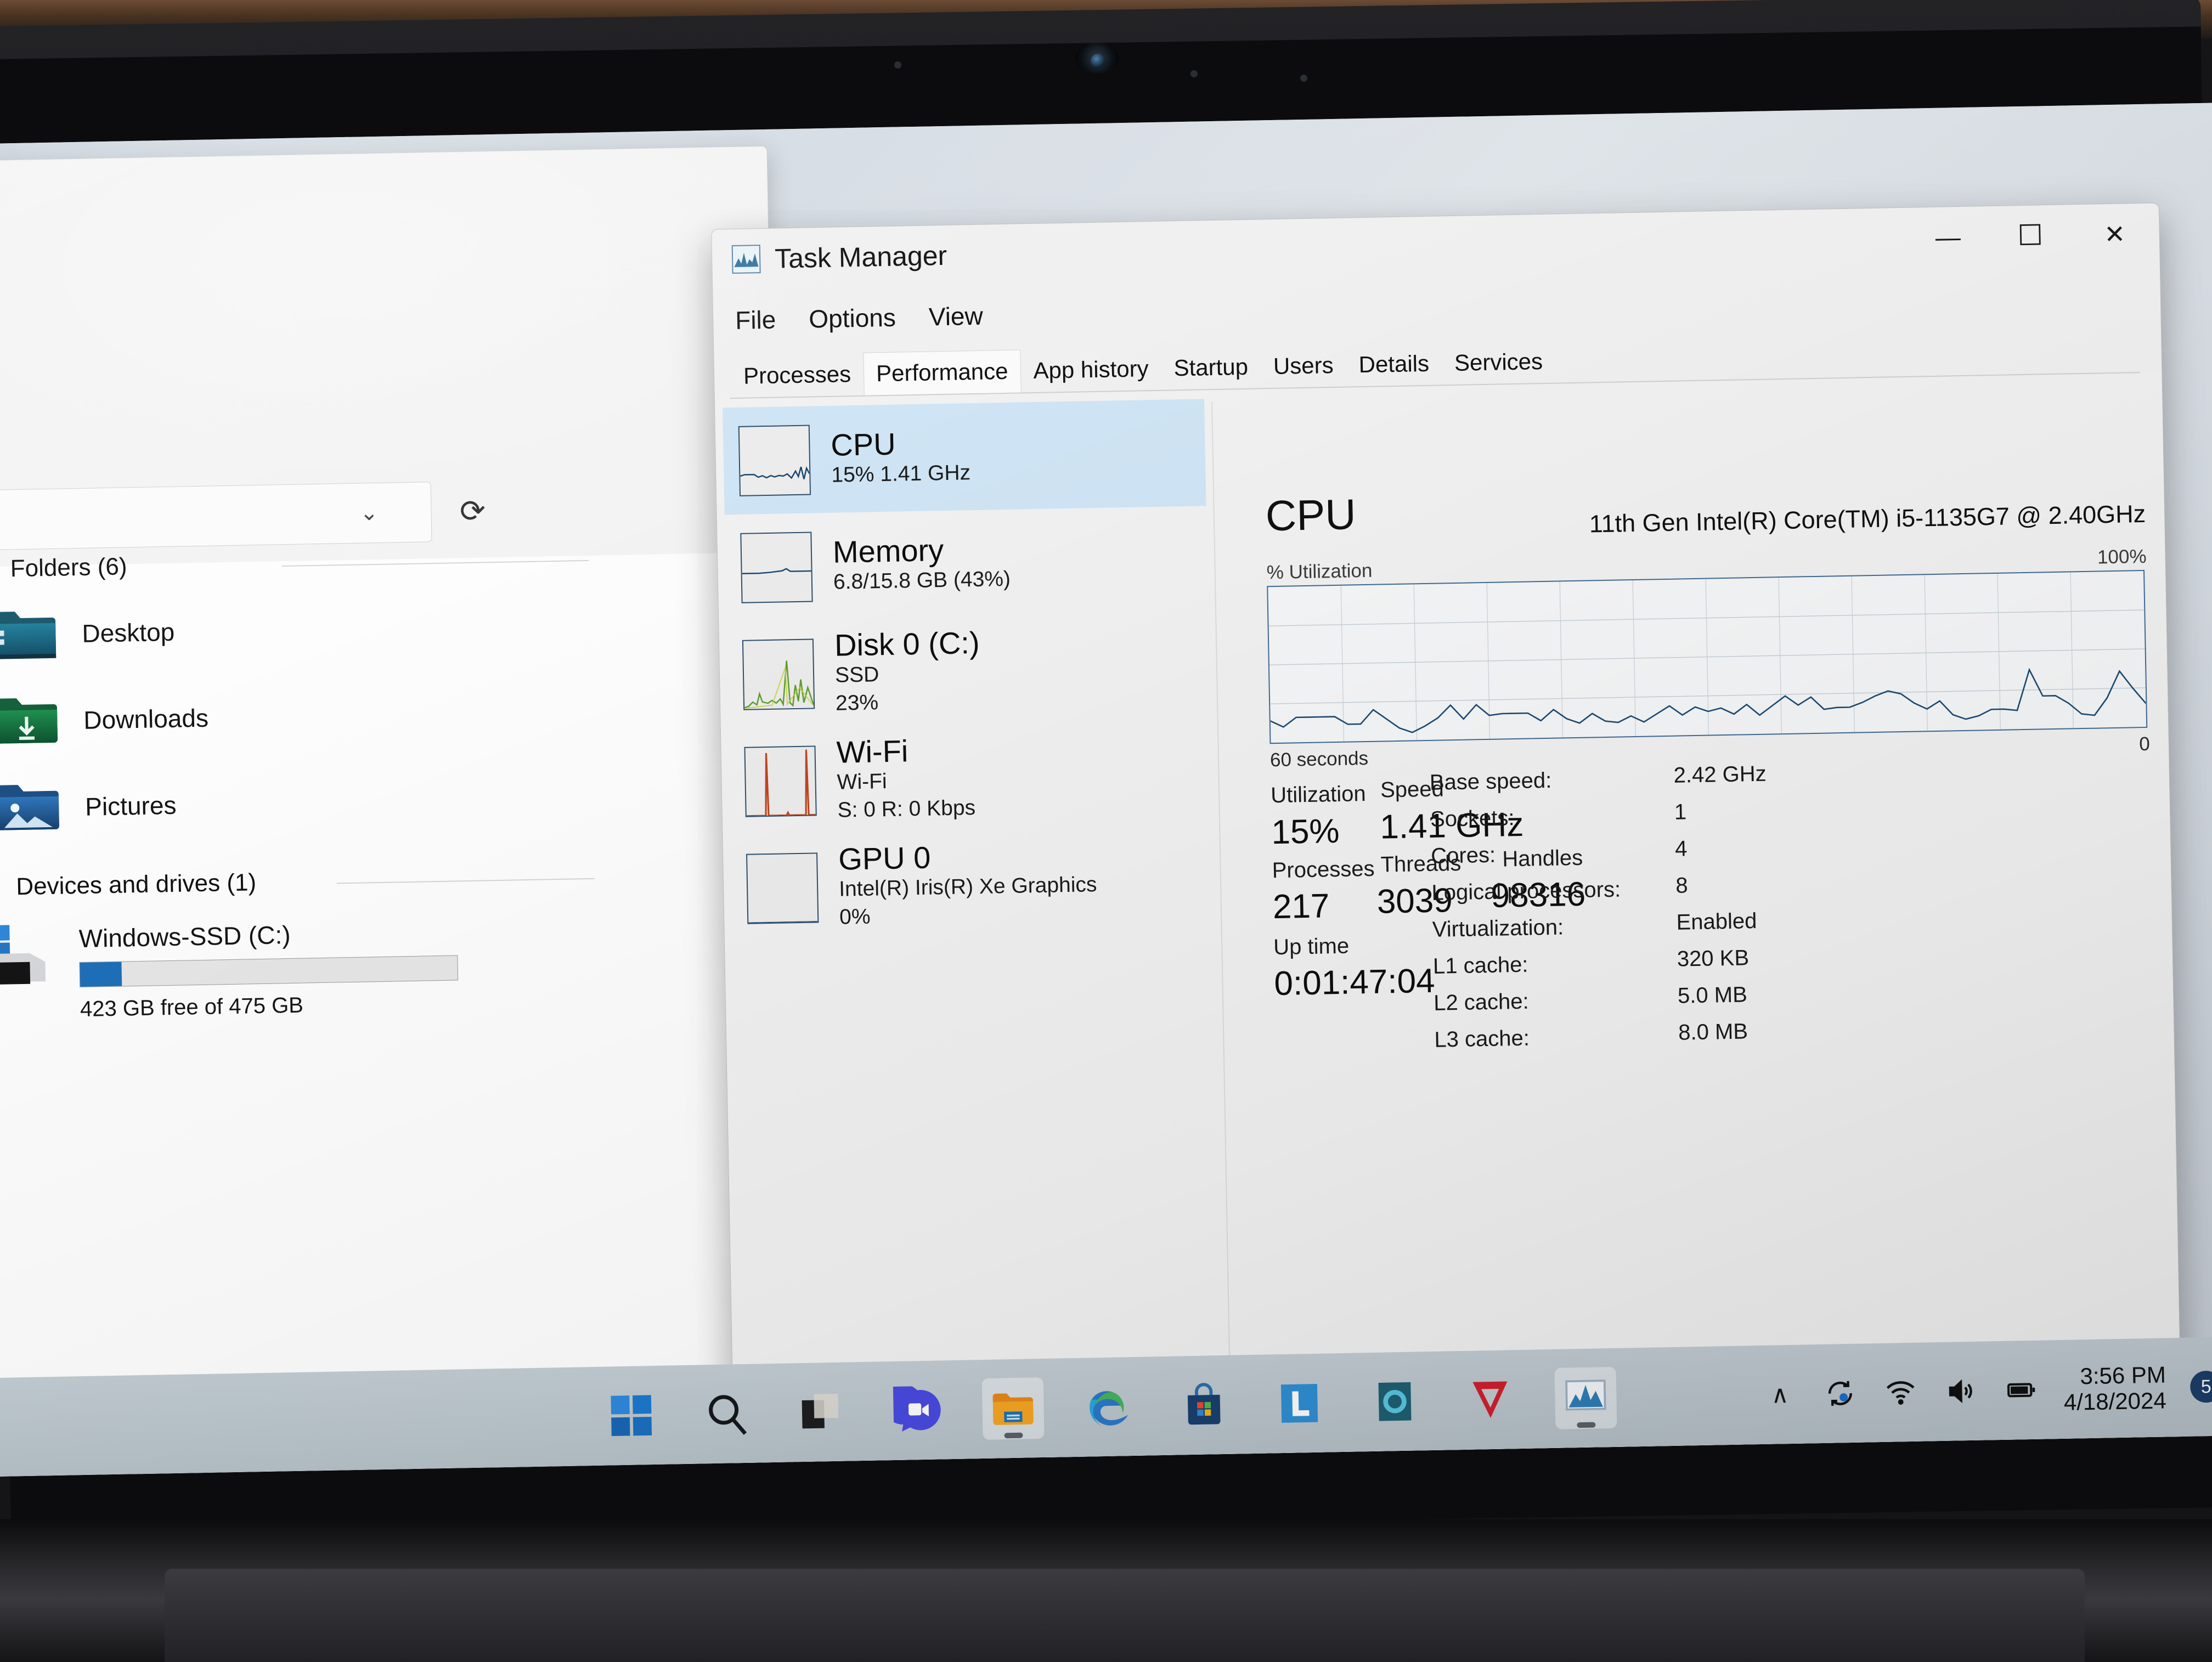 The width and height of the screenshot is (2212, 1662). What do you see at coordinates (1713, 995) in the screenshot?
I see `spec-value-l2-cache: 5.0 MB` at bounding box center [1713, 995].